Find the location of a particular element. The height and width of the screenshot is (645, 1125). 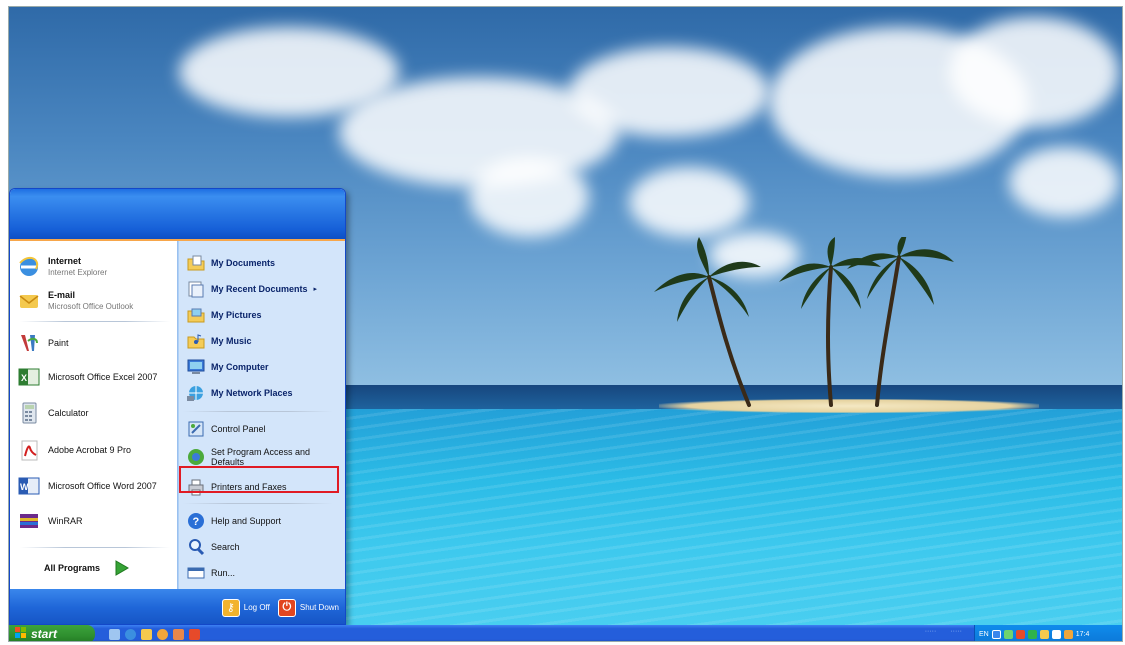

media-player-icon is located at coordinates (162, 634).